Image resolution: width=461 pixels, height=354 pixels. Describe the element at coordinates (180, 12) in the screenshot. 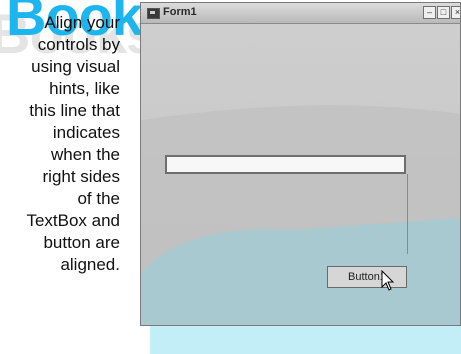

I see `window-title: Form1` at that location.